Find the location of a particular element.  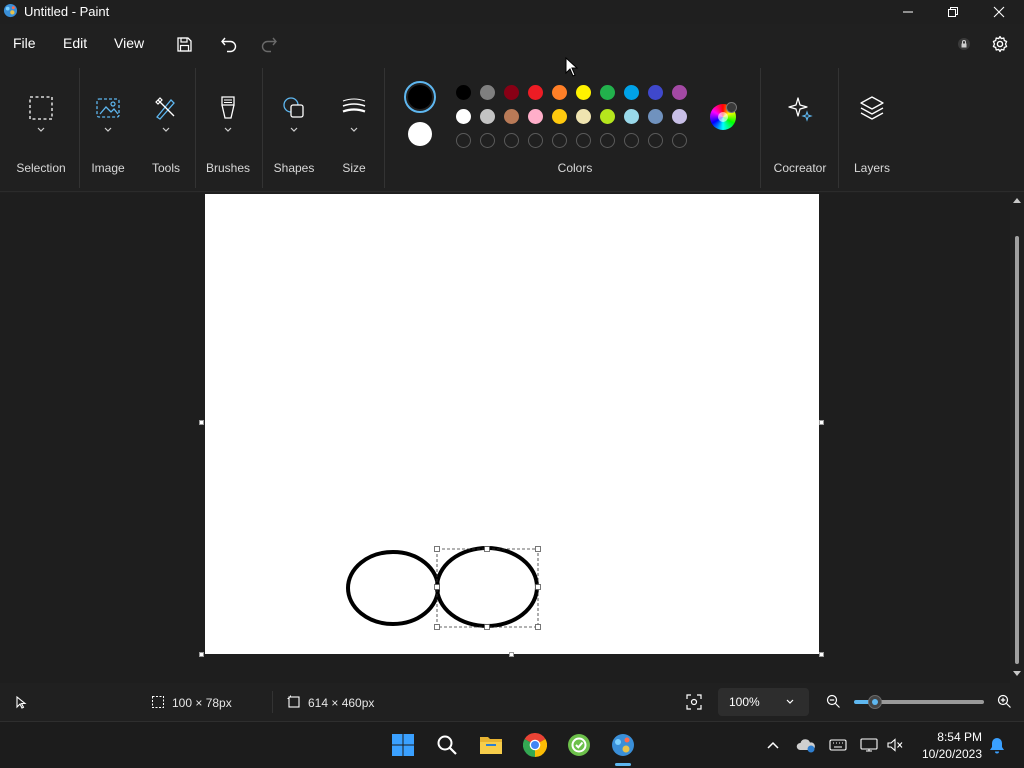

zoom-slider-thumb is located at coordinates (875, 702).